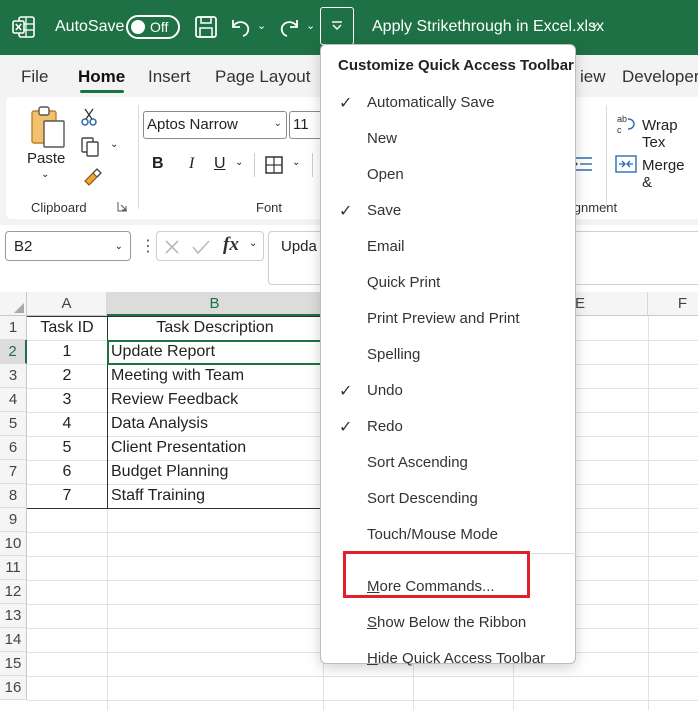 This screenshot has height=710, width=698. What do you see at coordinates (13, 352) in the screenshot?
I see `row-header: 2` at bounding box center [13, 352].